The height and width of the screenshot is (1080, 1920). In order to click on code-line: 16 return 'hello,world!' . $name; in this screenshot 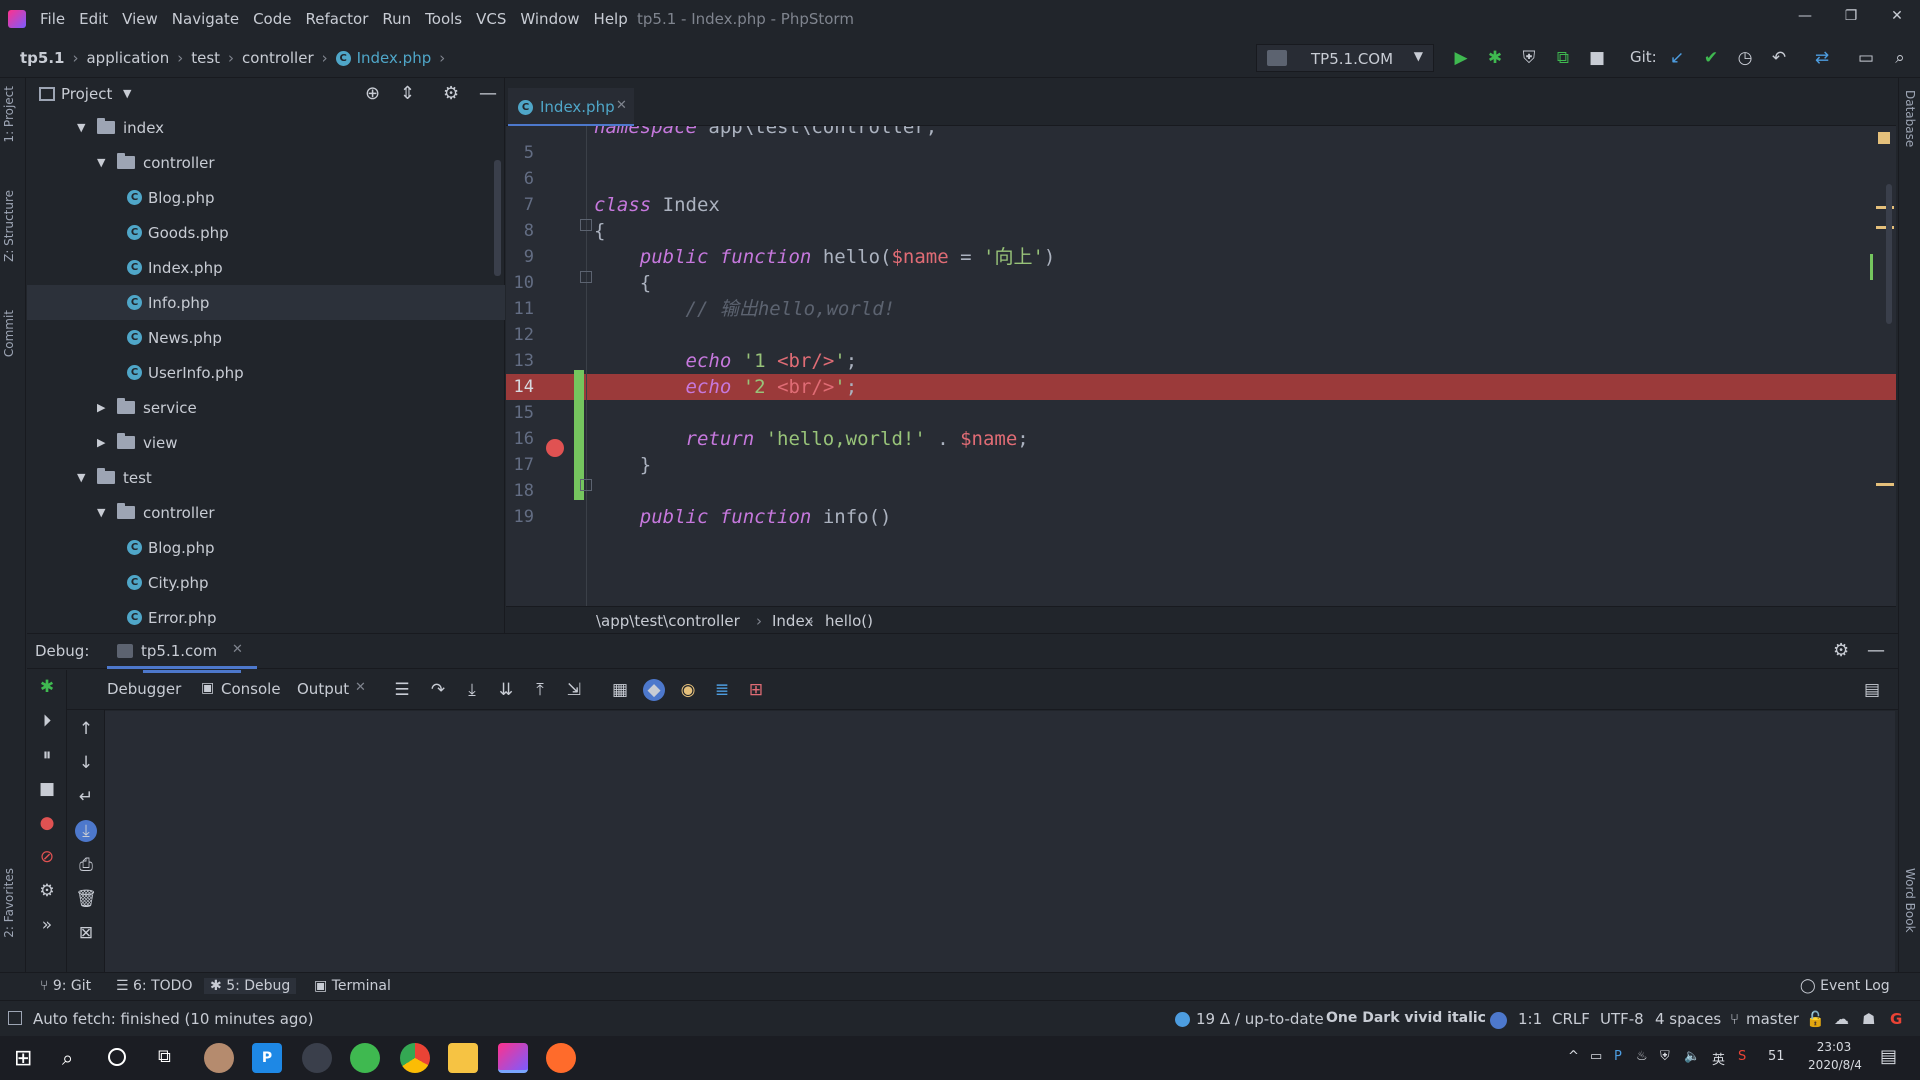, I will do `click(1201, 439)`.